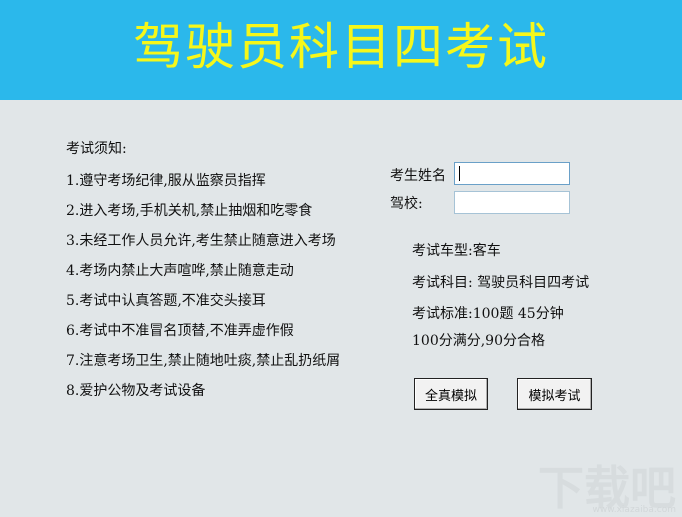  I want to click on app-title: 驾驶员科目四考试, so click(341, 47).